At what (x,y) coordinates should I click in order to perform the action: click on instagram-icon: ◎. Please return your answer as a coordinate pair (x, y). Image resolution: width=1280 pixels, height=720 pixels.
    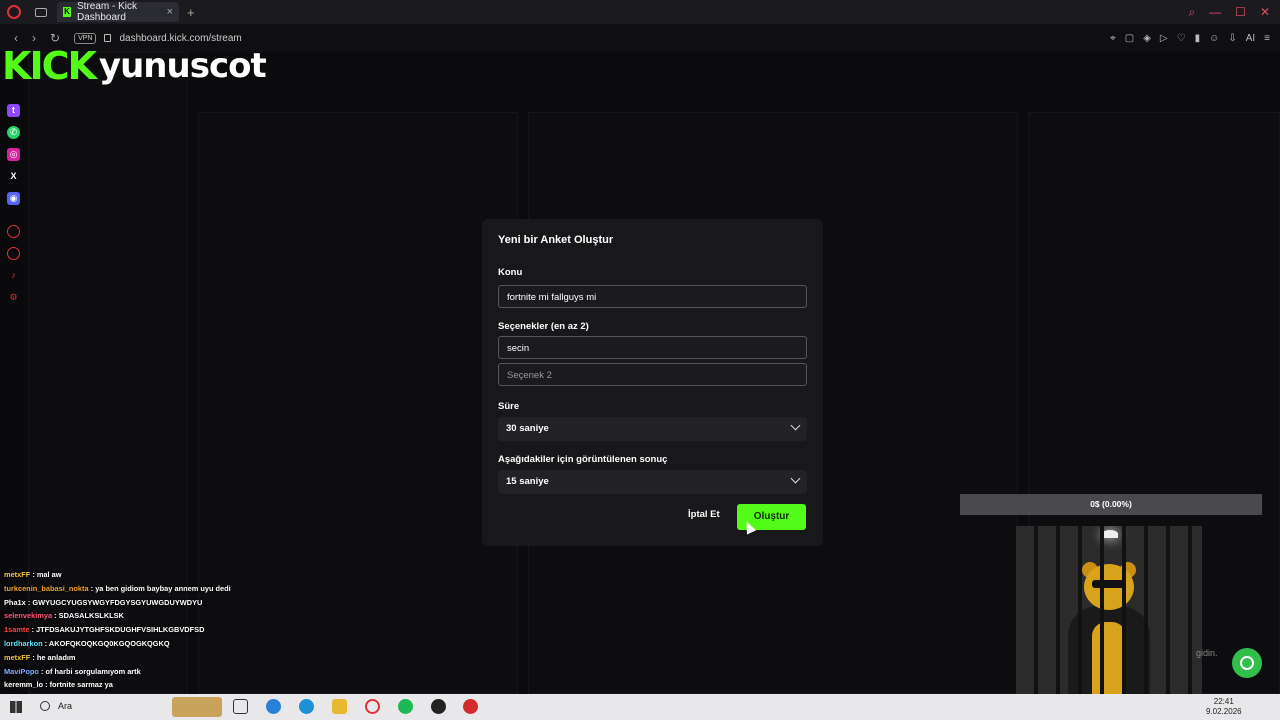
    Looking at the image, I should click on (13, 154).